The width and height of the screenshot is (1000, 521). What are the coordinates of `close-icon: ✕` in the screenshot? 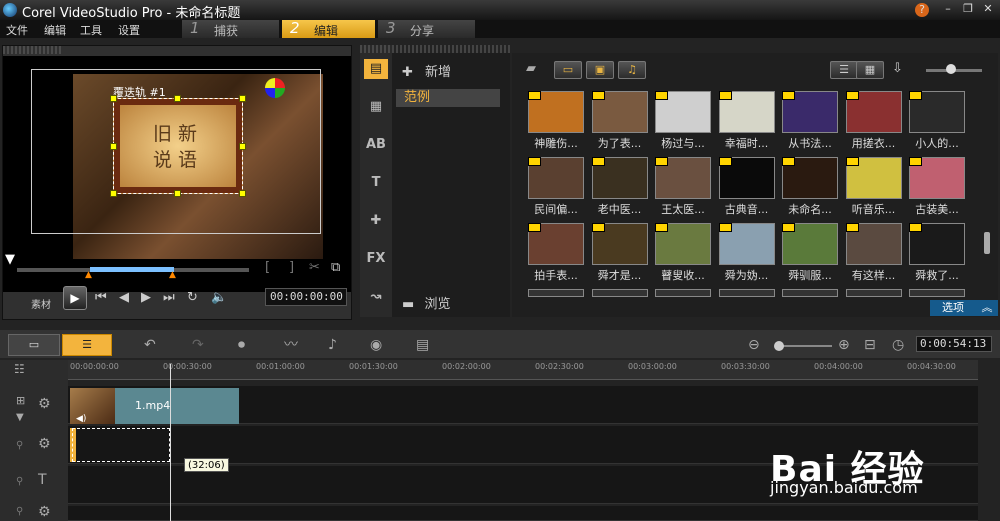 It's located at (988, 9).